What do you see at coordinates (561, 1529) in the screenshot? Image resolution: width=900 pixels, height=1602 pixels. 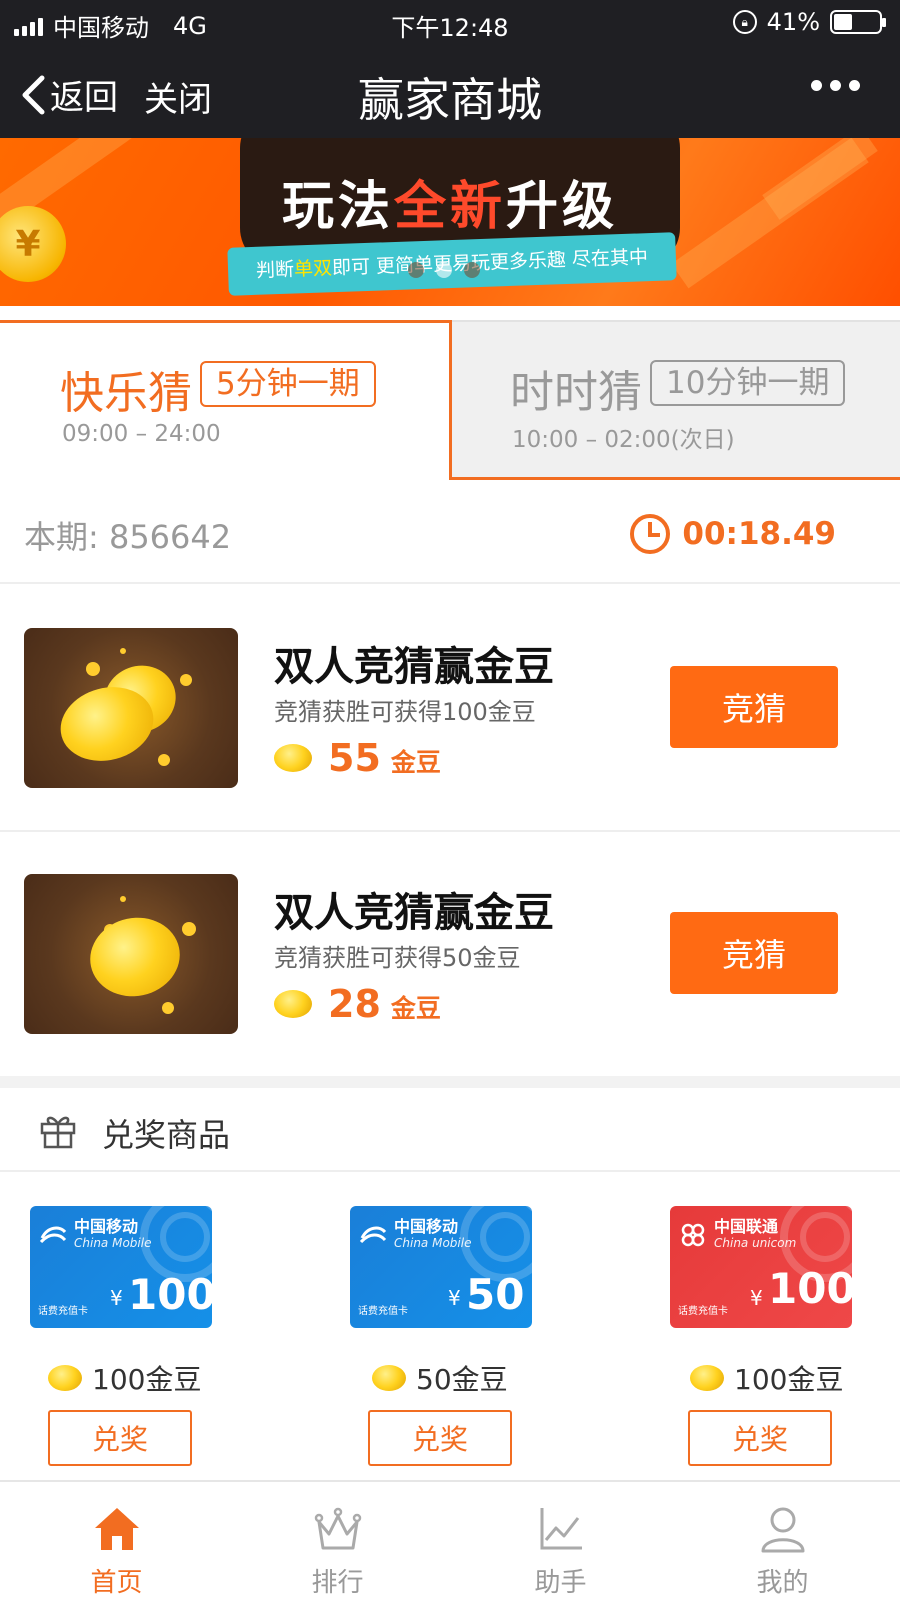 I see `chart-icon` at bounding box center [561, 1529].